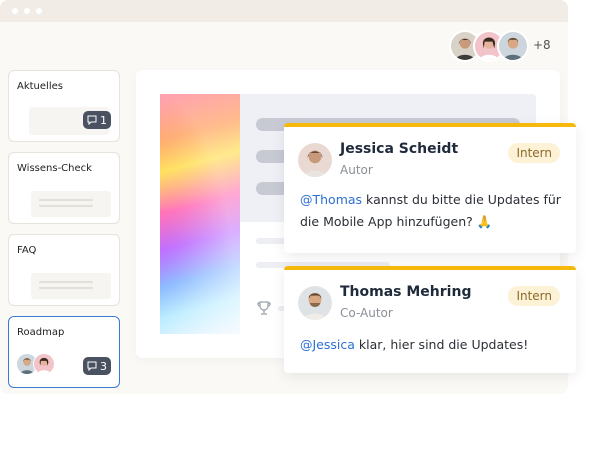 The width and height of the screenshot is (600, 450). I want to click on sidebar-item-aktuelles: Aktuelles 1, so click(64, 106).